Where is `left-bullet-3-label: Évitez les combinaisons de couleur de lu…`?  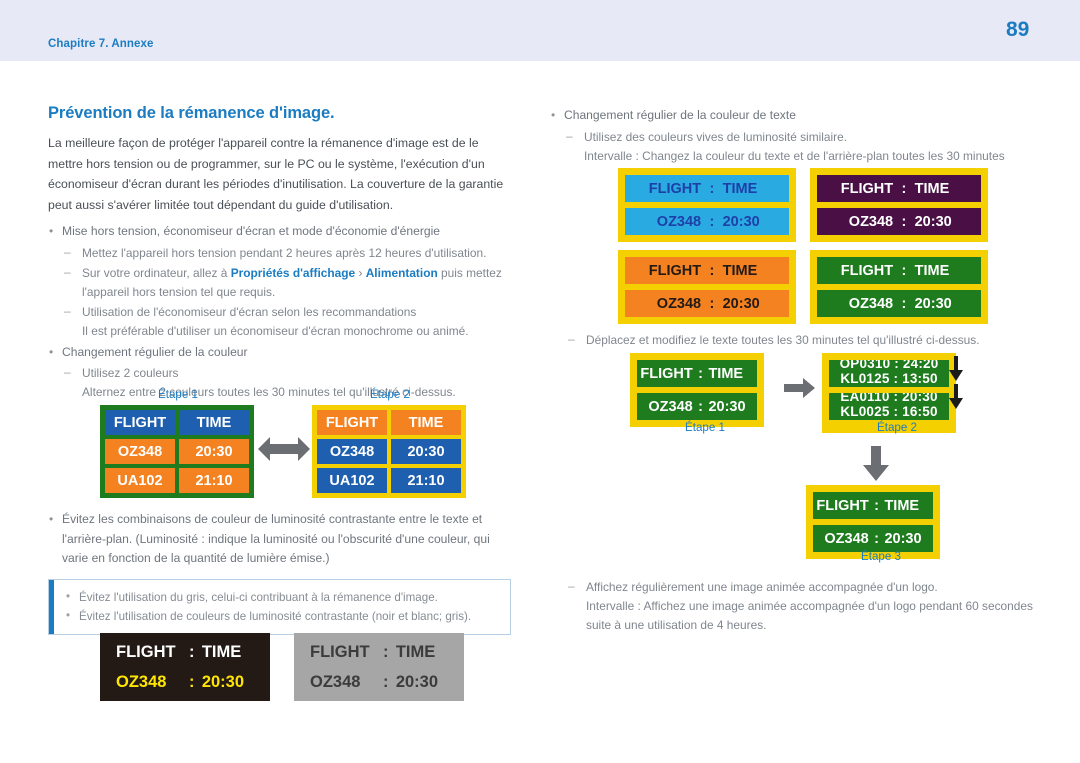 left-bullet-3-label: Évitez les combinaisons de couleur de lu… is located at coordinates (276, 538).